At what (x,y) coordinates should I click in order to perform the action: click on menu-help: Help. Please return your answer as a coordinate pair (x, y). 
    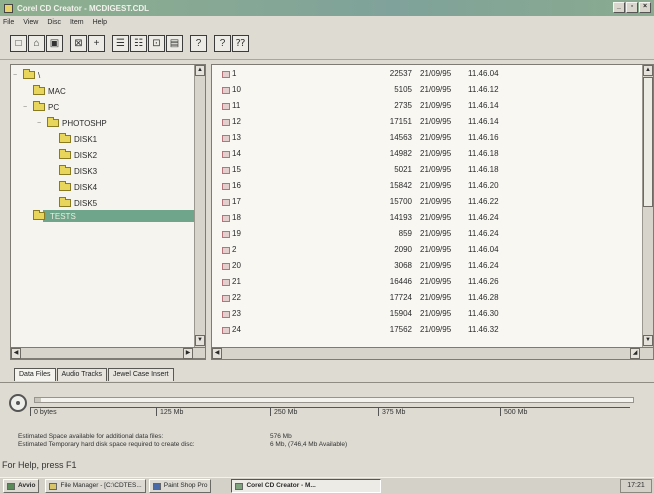
    Looking at the image, I should click on (100, 22).